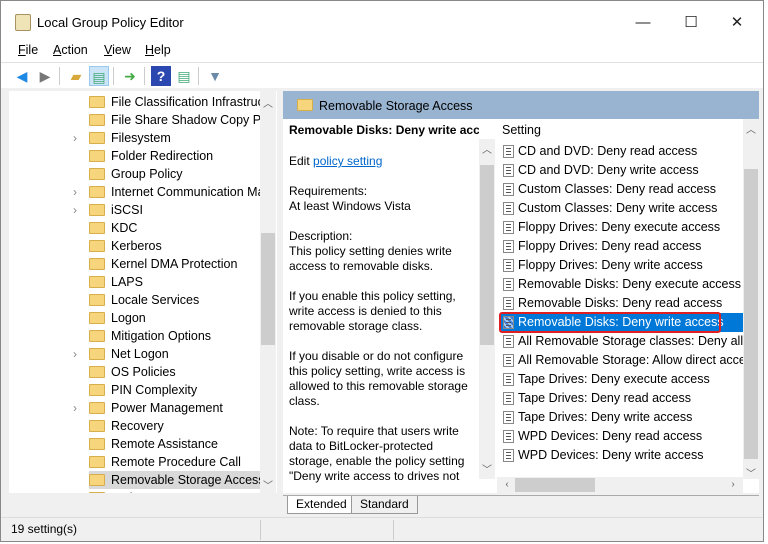 This screenshot has width=768, height=544. Describe the element at coordinates (28, 50) in the screenshot. I see `menu-file: File` at that location.